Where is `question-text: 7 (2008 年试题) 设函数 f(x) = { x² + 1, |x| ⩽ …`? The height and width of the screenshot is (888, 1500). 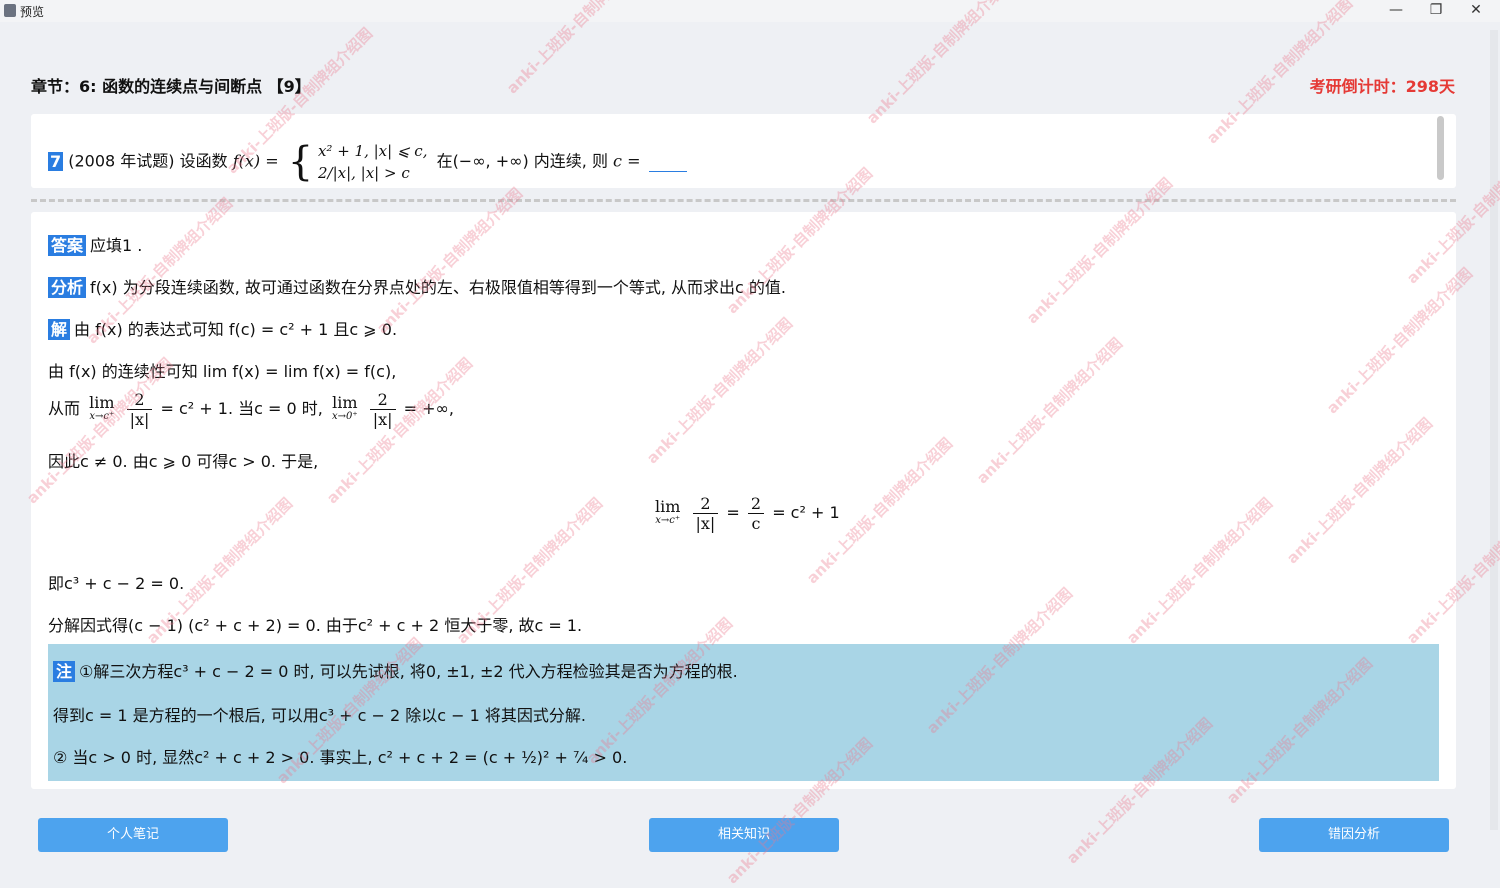 question-text: 7 (2008 年试题) 设函数 f(x) = { x² + 1, |x| ⩽ … is located at coordinates (367, 162).